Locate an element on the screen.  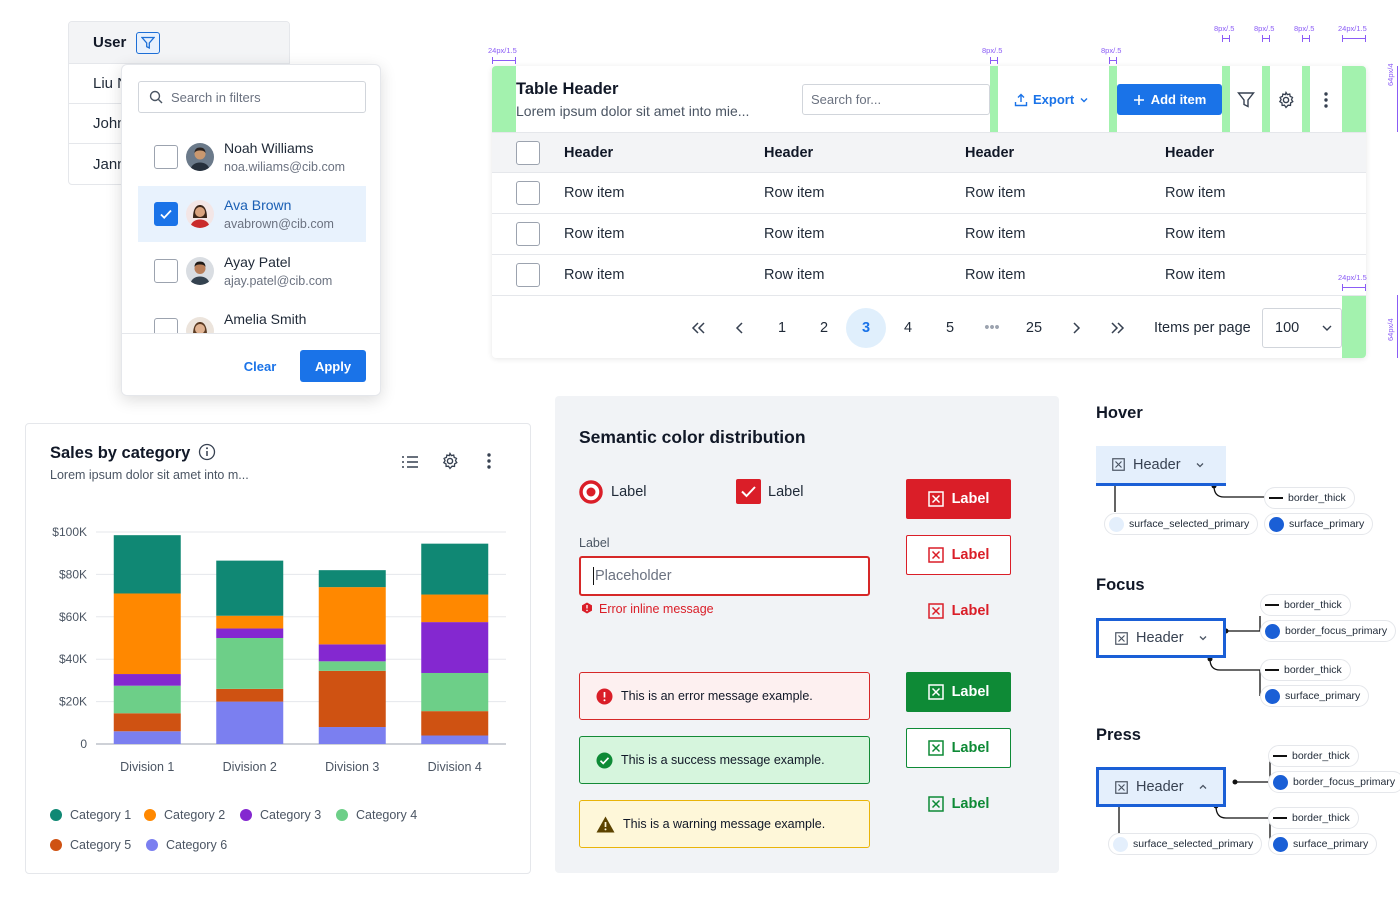
page-button: 25 is located at coordinates (1034, 328).